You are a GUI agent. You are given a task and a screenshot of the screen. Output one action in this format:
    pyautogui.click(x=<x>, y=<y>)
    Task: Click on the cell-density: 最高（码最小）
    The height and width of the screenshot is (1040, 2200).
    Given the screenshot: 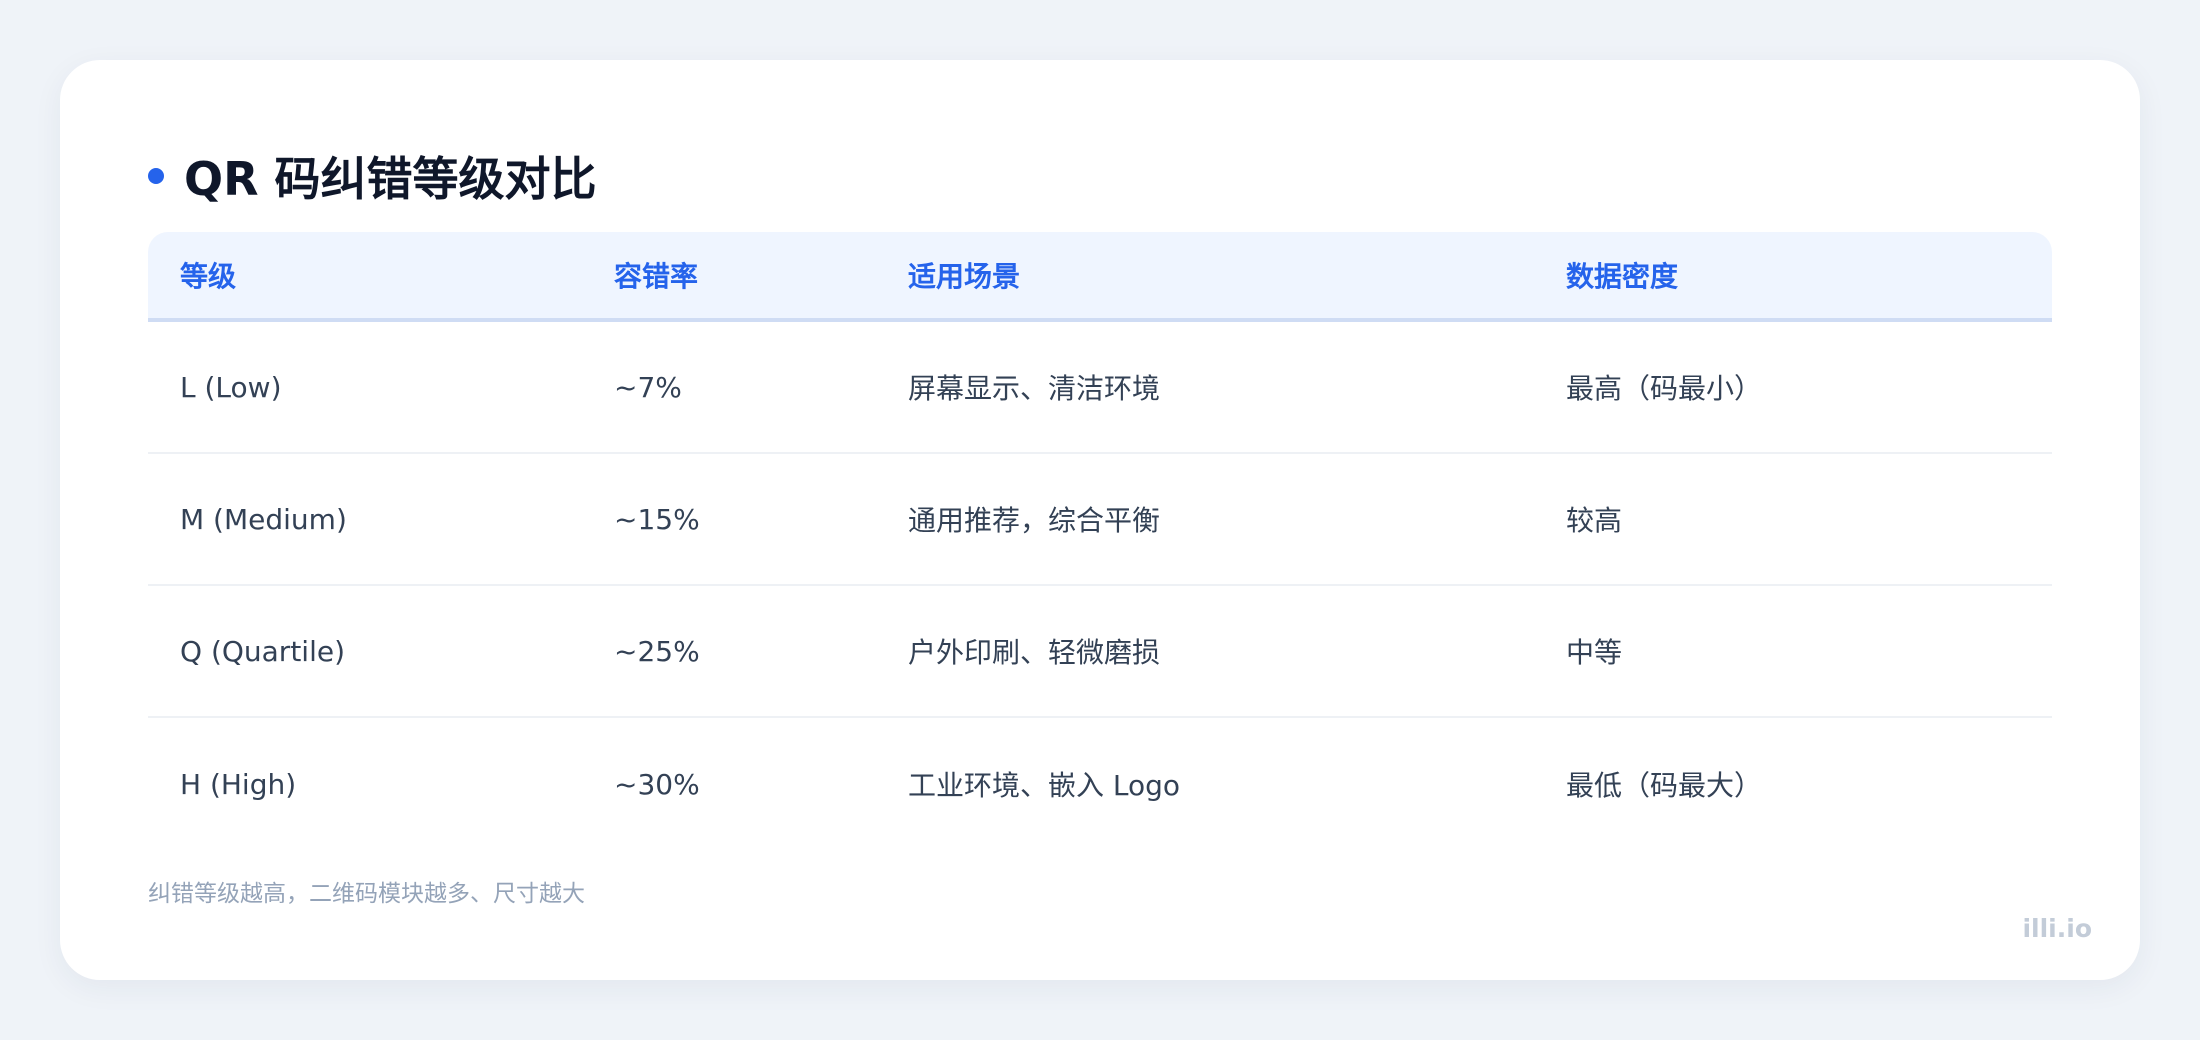 What is the action you would take?
    pyautogui.click(x=1664, y=388)
    